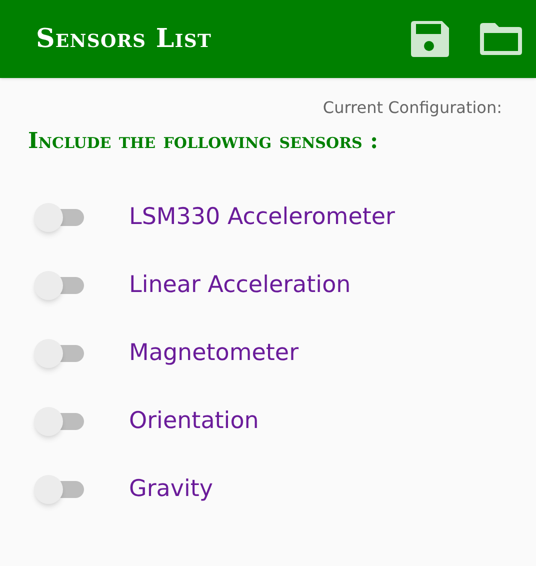 The height and width of the screenshot is (566, 536). Describe the element at coordinates (203, 141) in the screenshot. I see `section-heading: Include the following sensors :` at that location.